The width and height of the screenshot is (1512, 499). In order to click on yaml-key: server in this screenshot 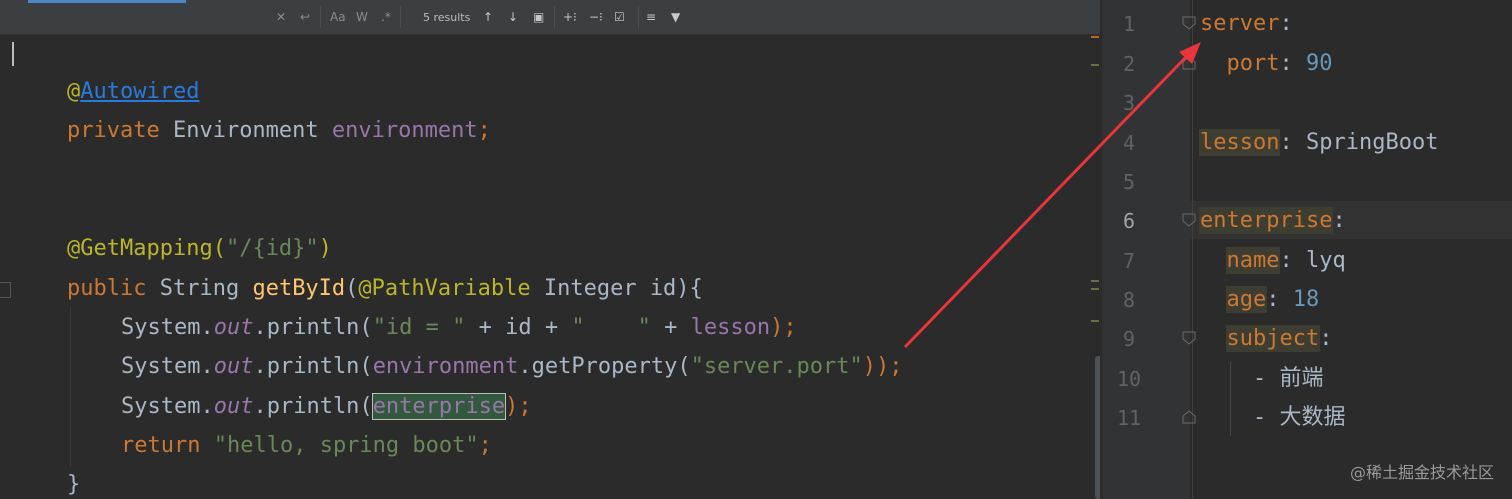, I will do `click(1240, 23)`.